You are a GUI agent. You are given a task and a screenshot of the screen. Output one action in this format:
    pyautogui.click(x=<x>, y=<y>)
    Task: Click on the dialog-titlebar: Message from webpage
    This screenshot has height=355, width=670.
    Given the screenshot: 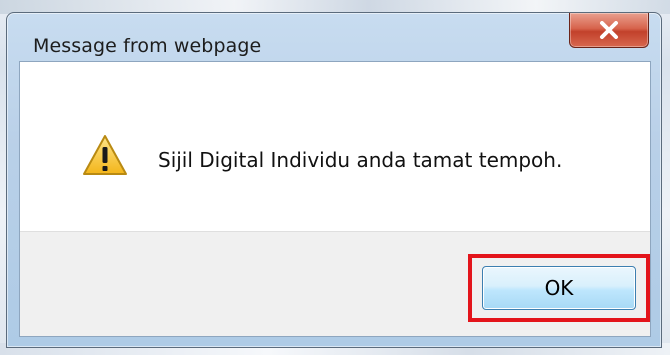 What is the action you would take?
    pyautogui.click(x=334, y=37)
    